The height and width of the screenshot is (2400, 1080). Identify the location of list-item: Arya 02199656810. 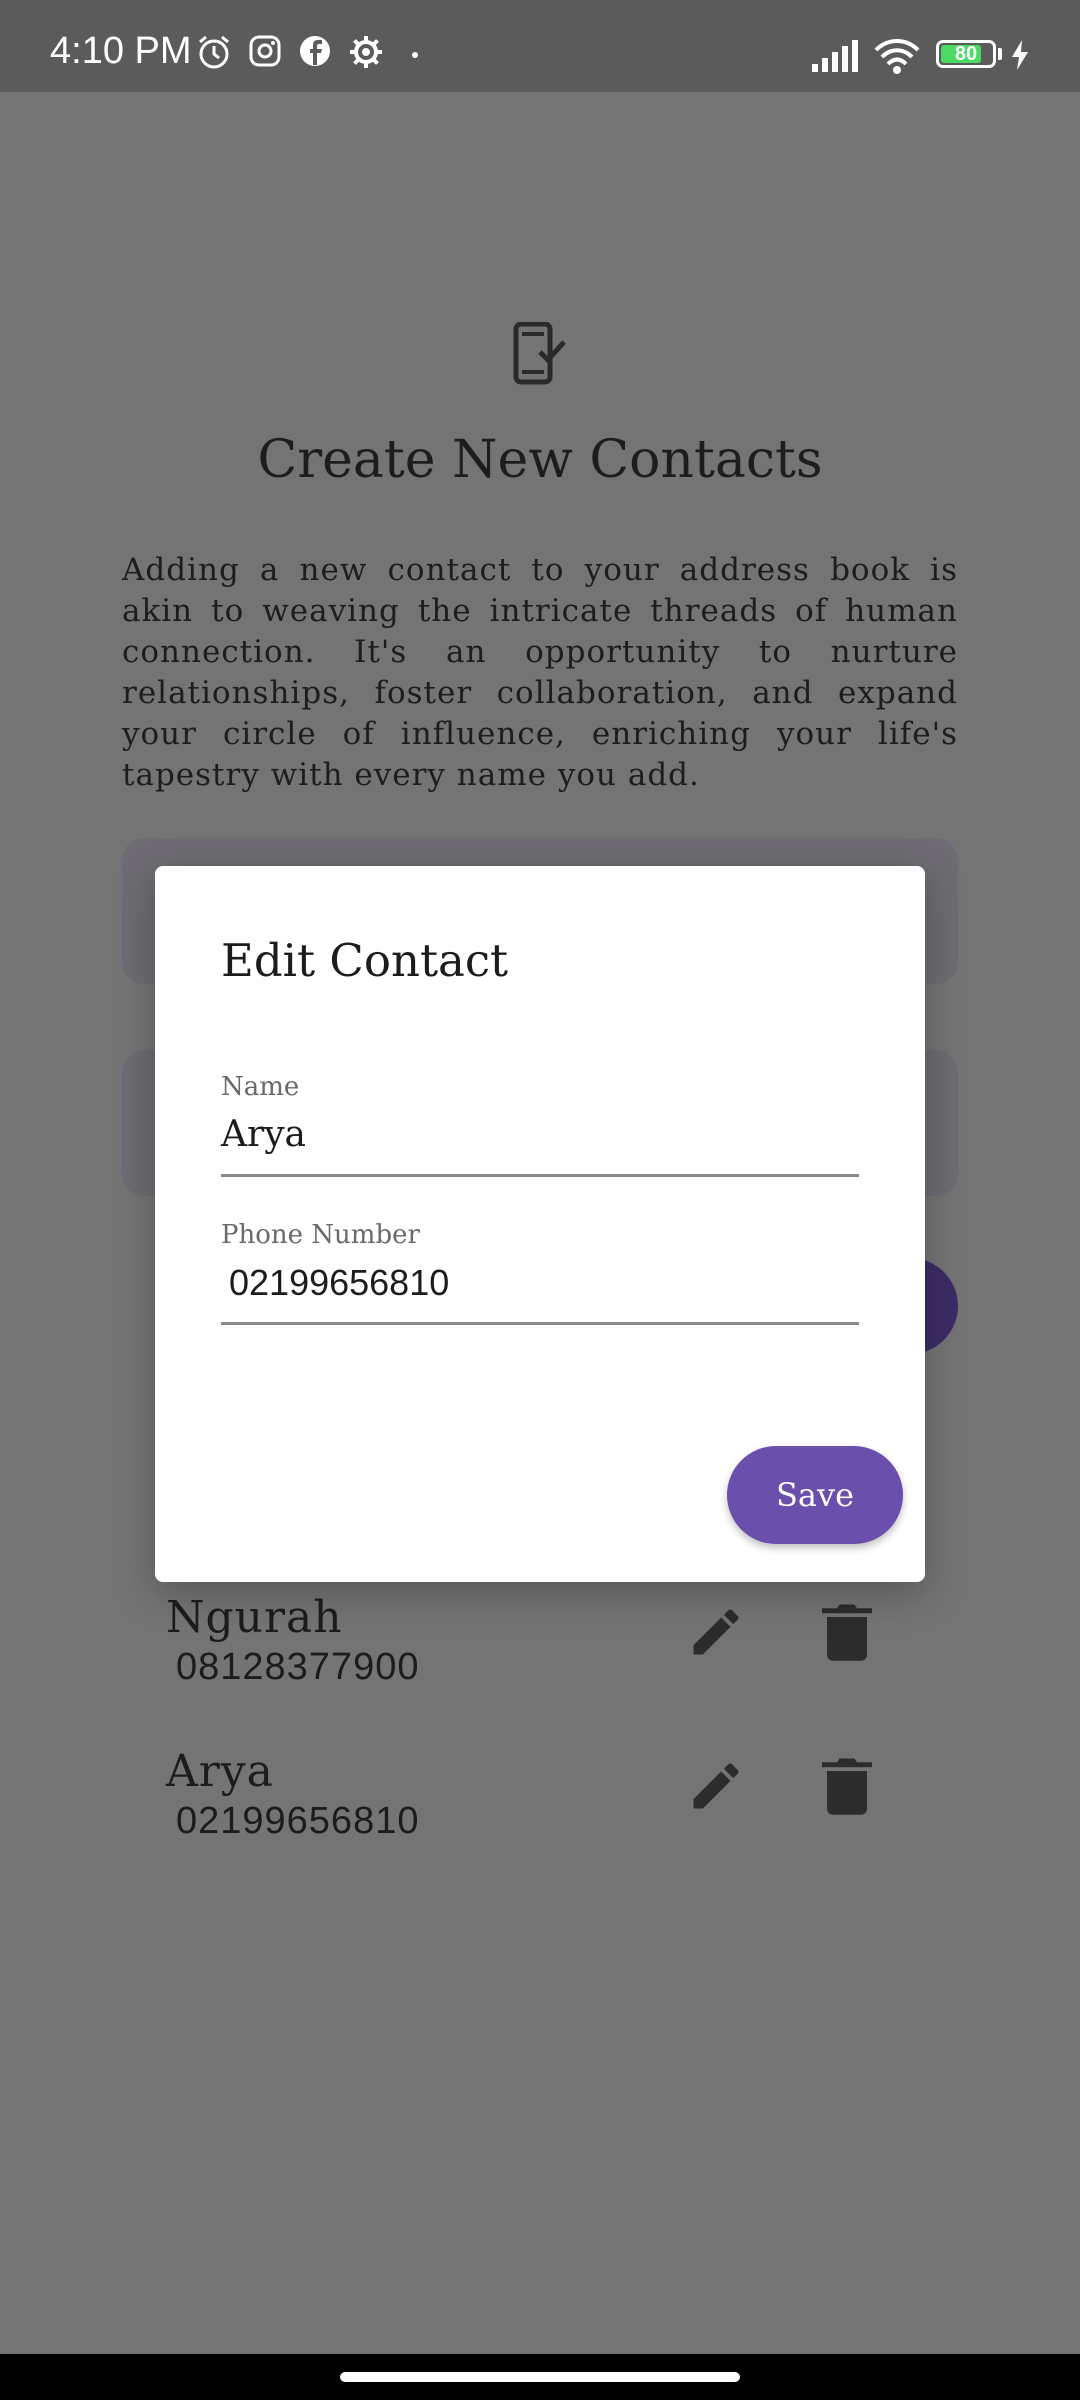
(566, 1806).